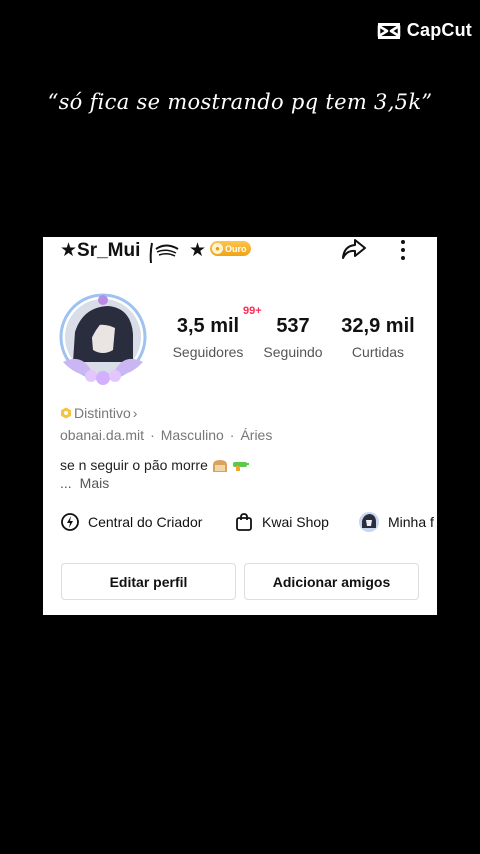  Describe the element at coordinates (295, 522) in the screenshot. I see `shortcut-label: Kwai Shop` at that location.